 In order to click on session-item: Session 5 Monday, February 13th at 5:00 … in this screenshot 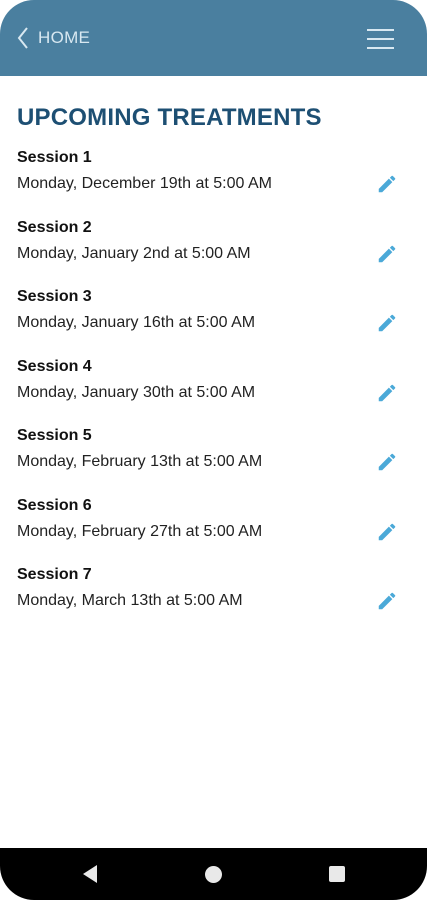, I will do `click(213, 460)`.